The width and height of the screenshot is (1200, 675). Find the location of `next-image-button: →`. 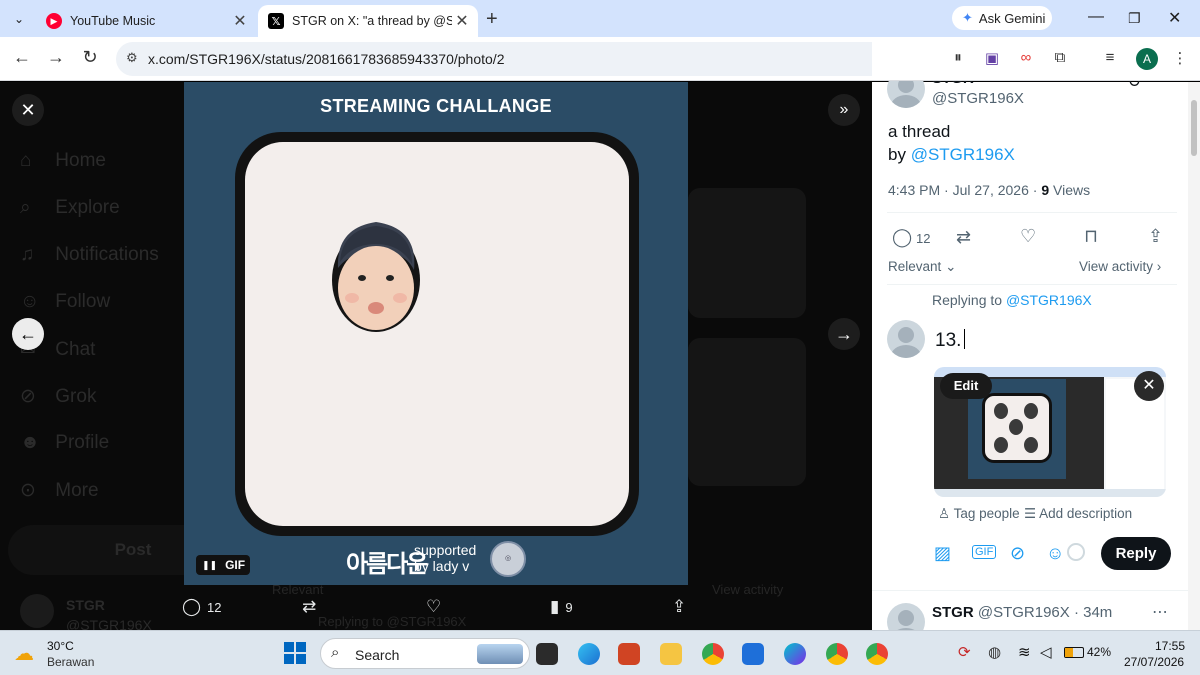

next-image-button: → is located at coordinates (844, 334).